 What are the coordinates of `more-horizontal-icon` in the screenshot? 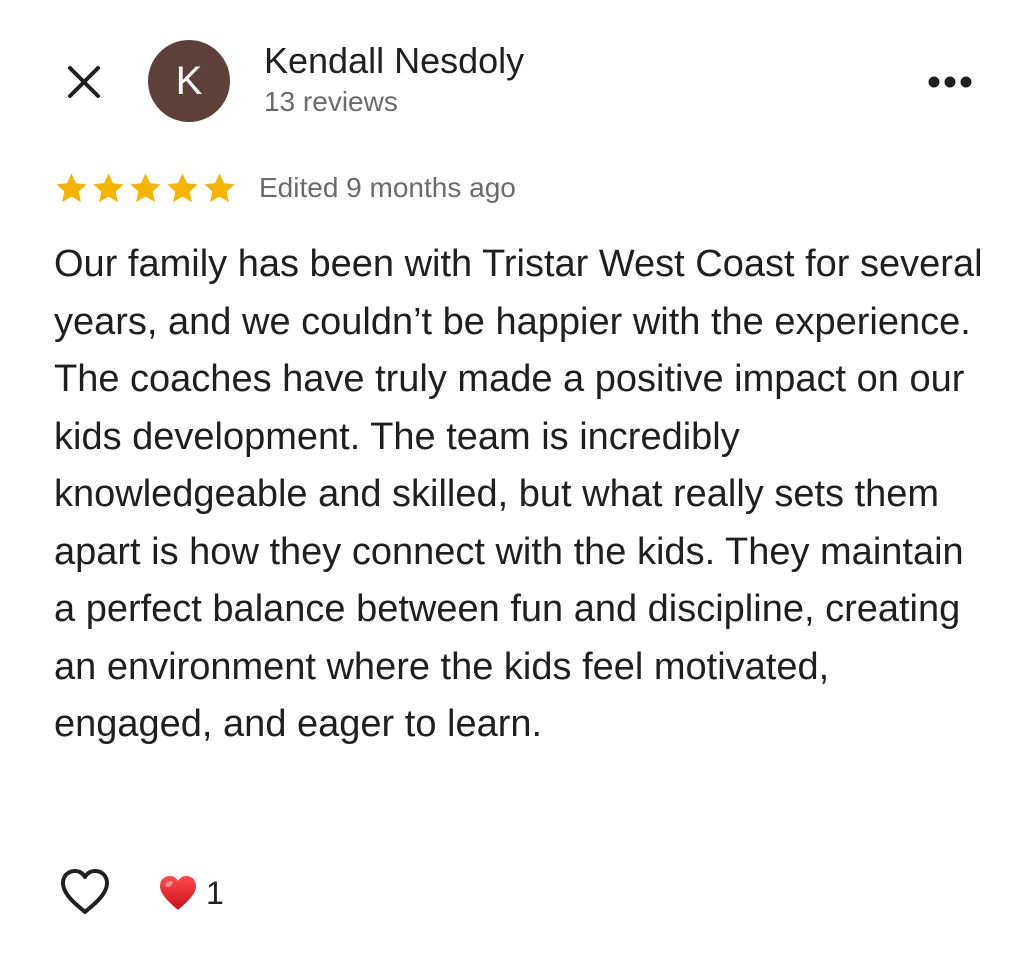 It's located at (950, 82).